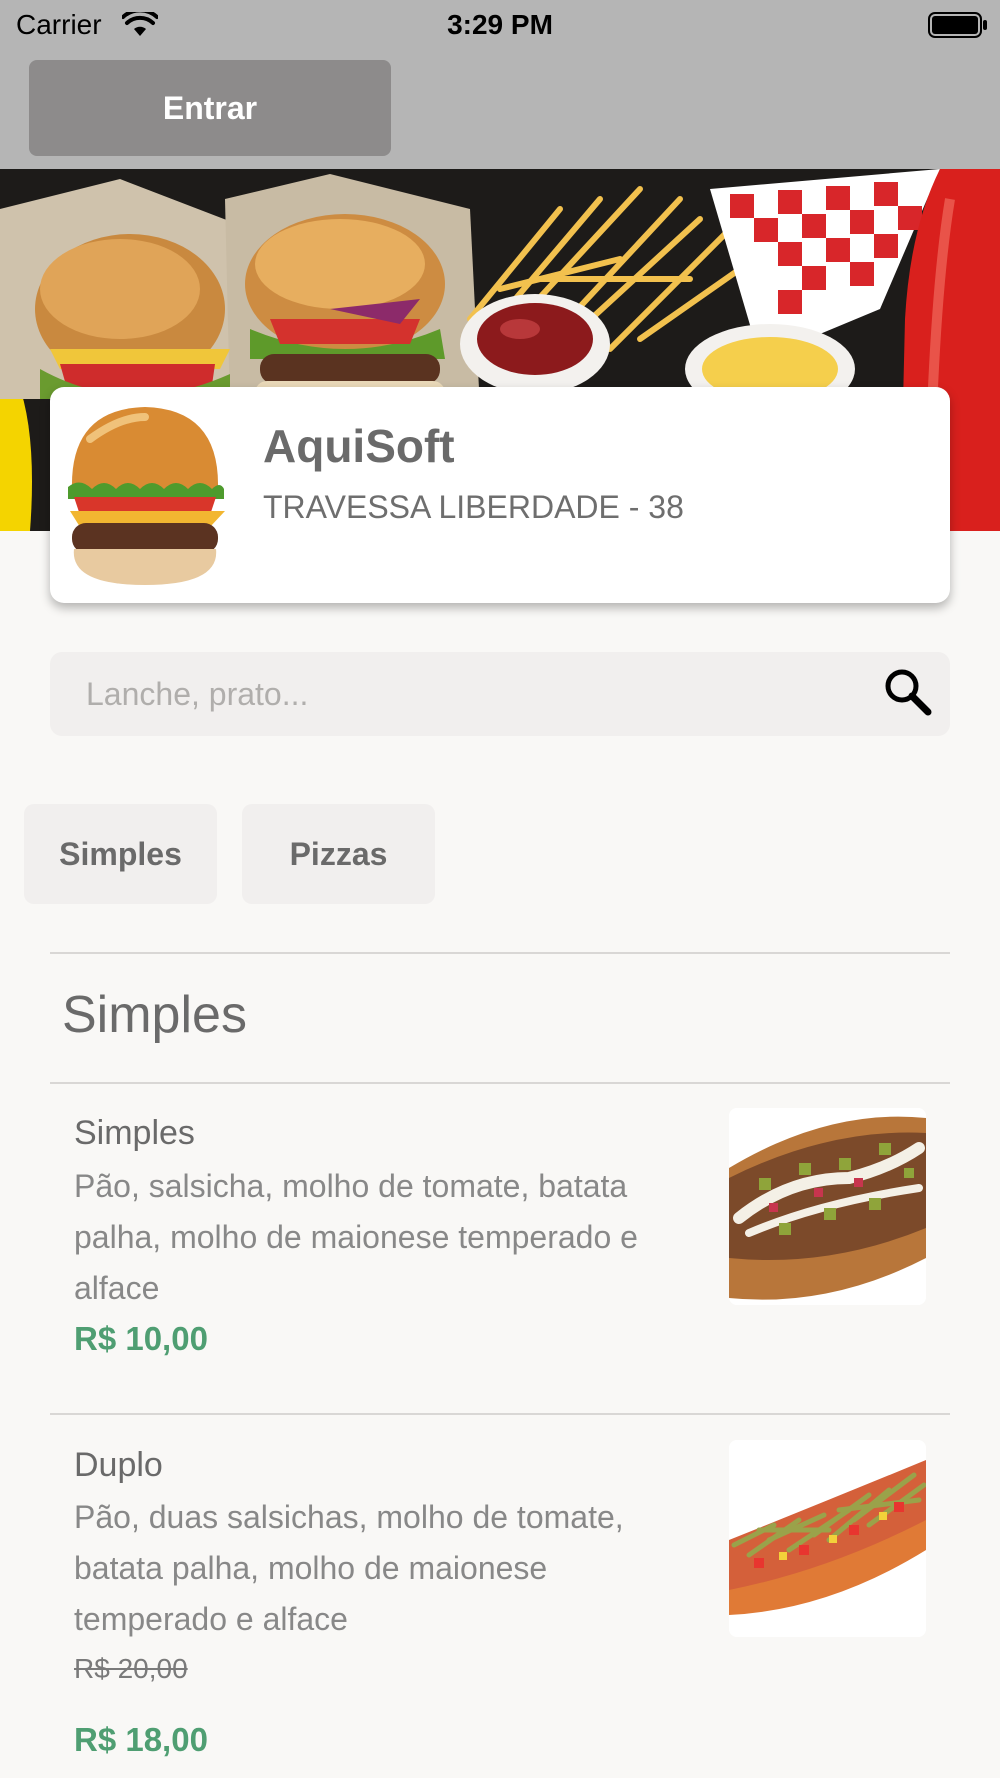 This screenshot has height=1778, width=1000. I want to click on product-name: Duplo, so click(118, 1465).